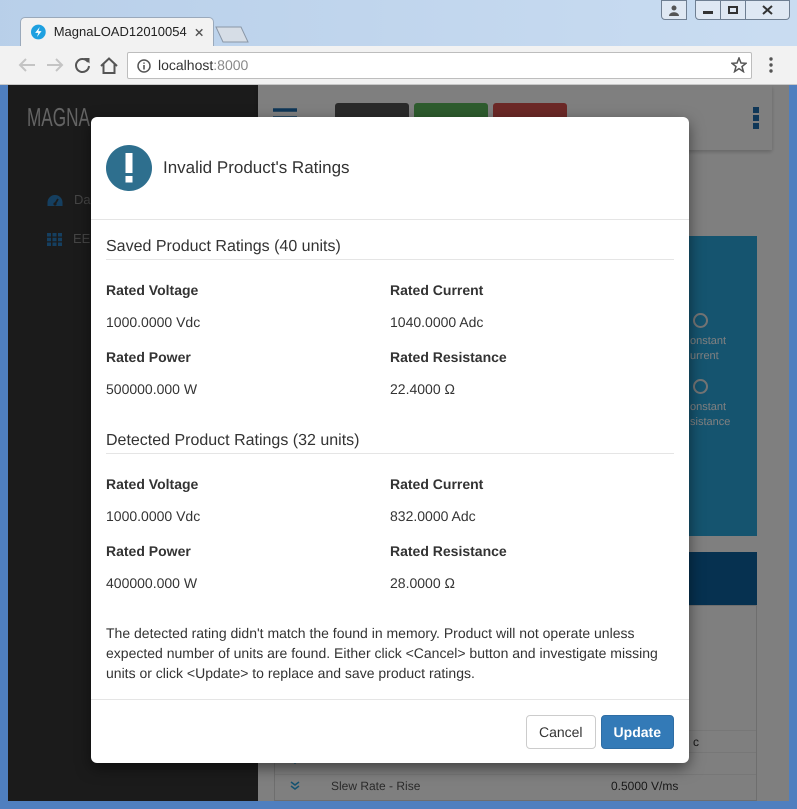 The height and width of the screenshot is (809, 797). I want to click on user-button, so click(674, 10).